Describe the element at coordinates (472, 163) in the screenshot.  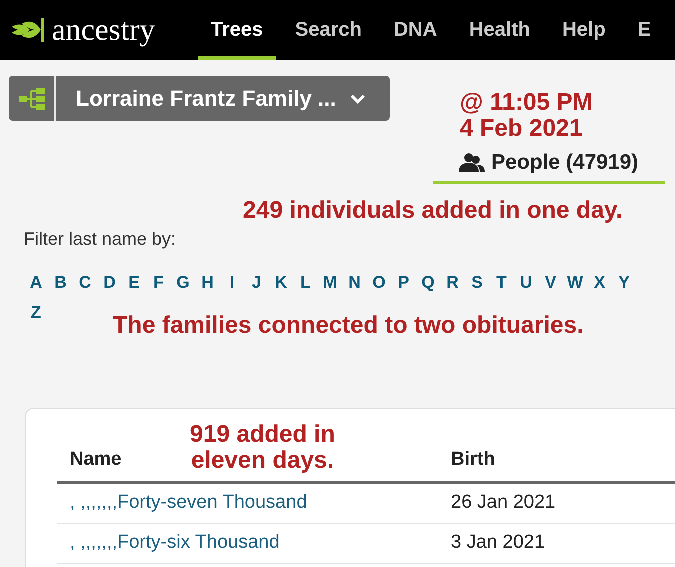
I see `people-icon` at that location.